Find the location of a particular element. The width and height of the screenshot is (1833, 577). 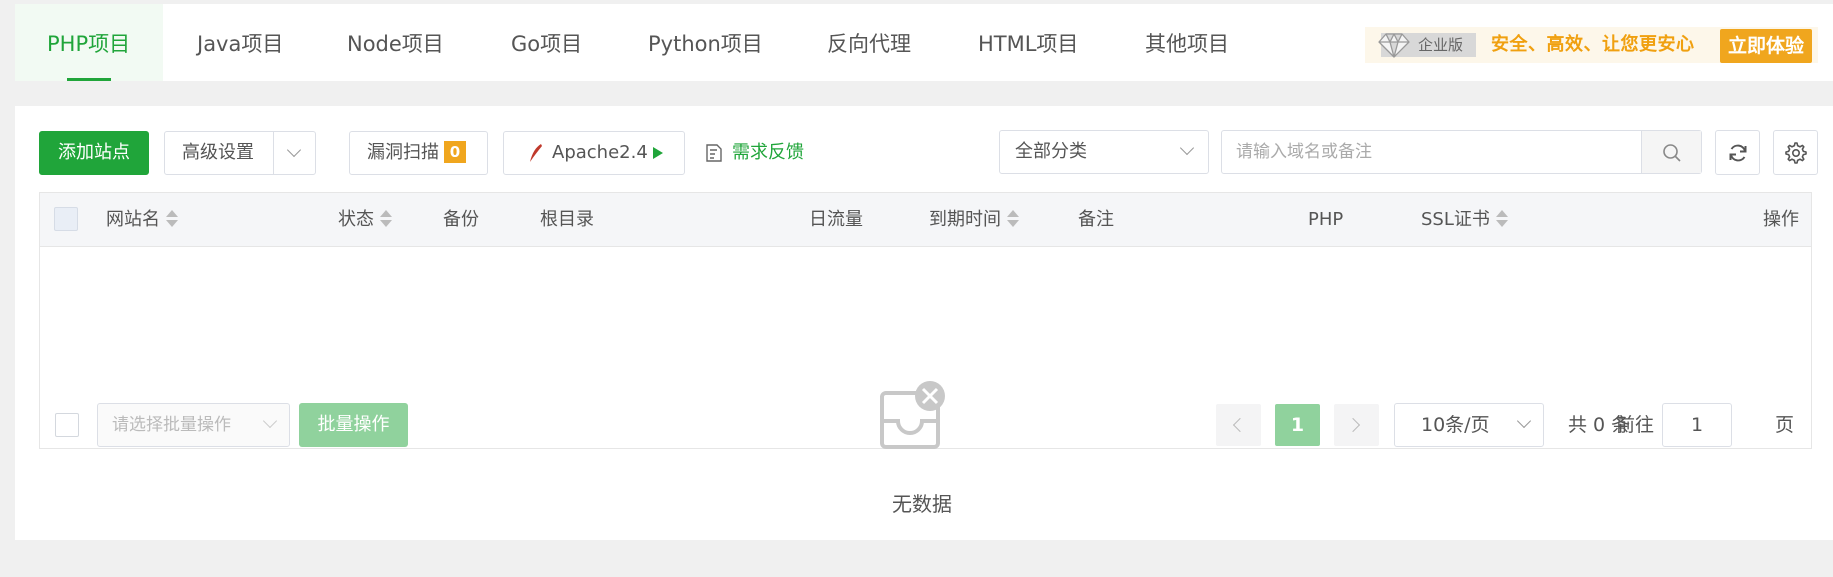

enterprise-badge: 企业版 is located at coordinates (1427, 45).